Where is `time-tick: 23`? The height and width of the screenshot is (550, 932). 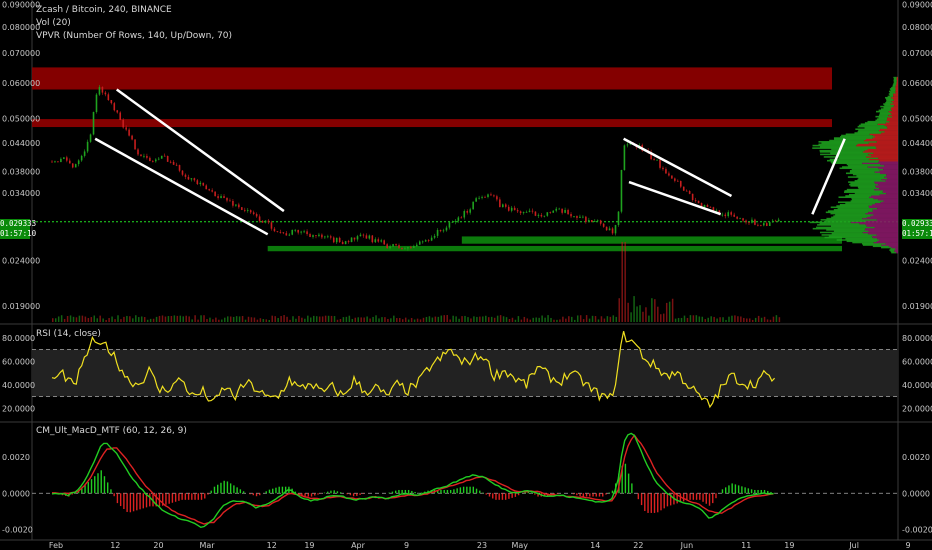
time-tick: 23 is located at coordinates (482, 545).